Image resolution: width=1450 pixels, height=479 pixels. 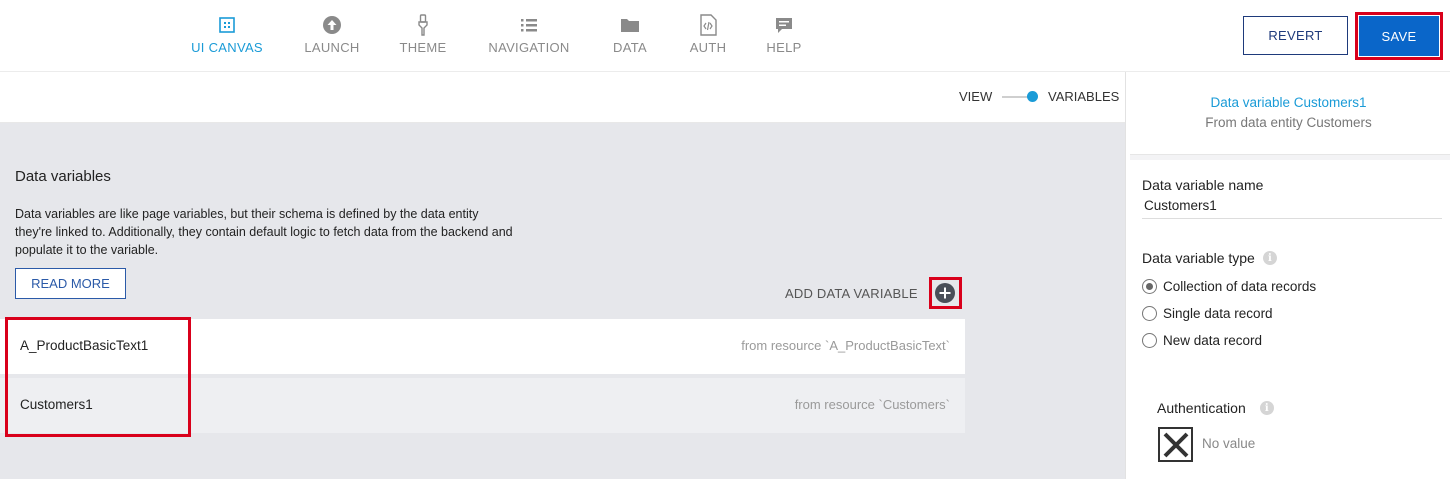 I want to click on view-toggle-switch, so click(x=1032, y=96).